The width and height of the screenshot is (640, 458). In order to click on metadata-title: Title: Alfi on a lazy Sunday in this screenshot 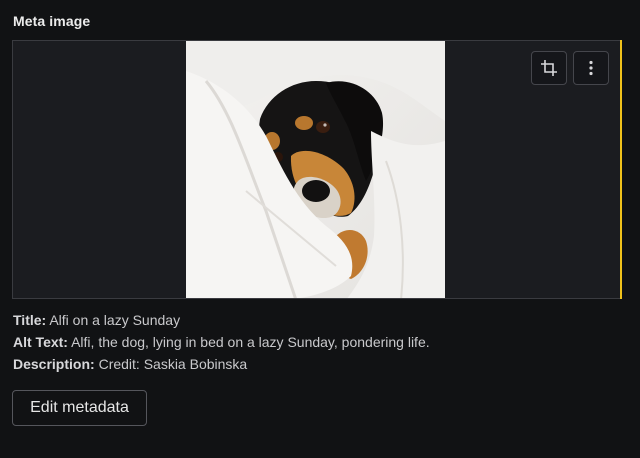, I will do `click(96, 320)`.